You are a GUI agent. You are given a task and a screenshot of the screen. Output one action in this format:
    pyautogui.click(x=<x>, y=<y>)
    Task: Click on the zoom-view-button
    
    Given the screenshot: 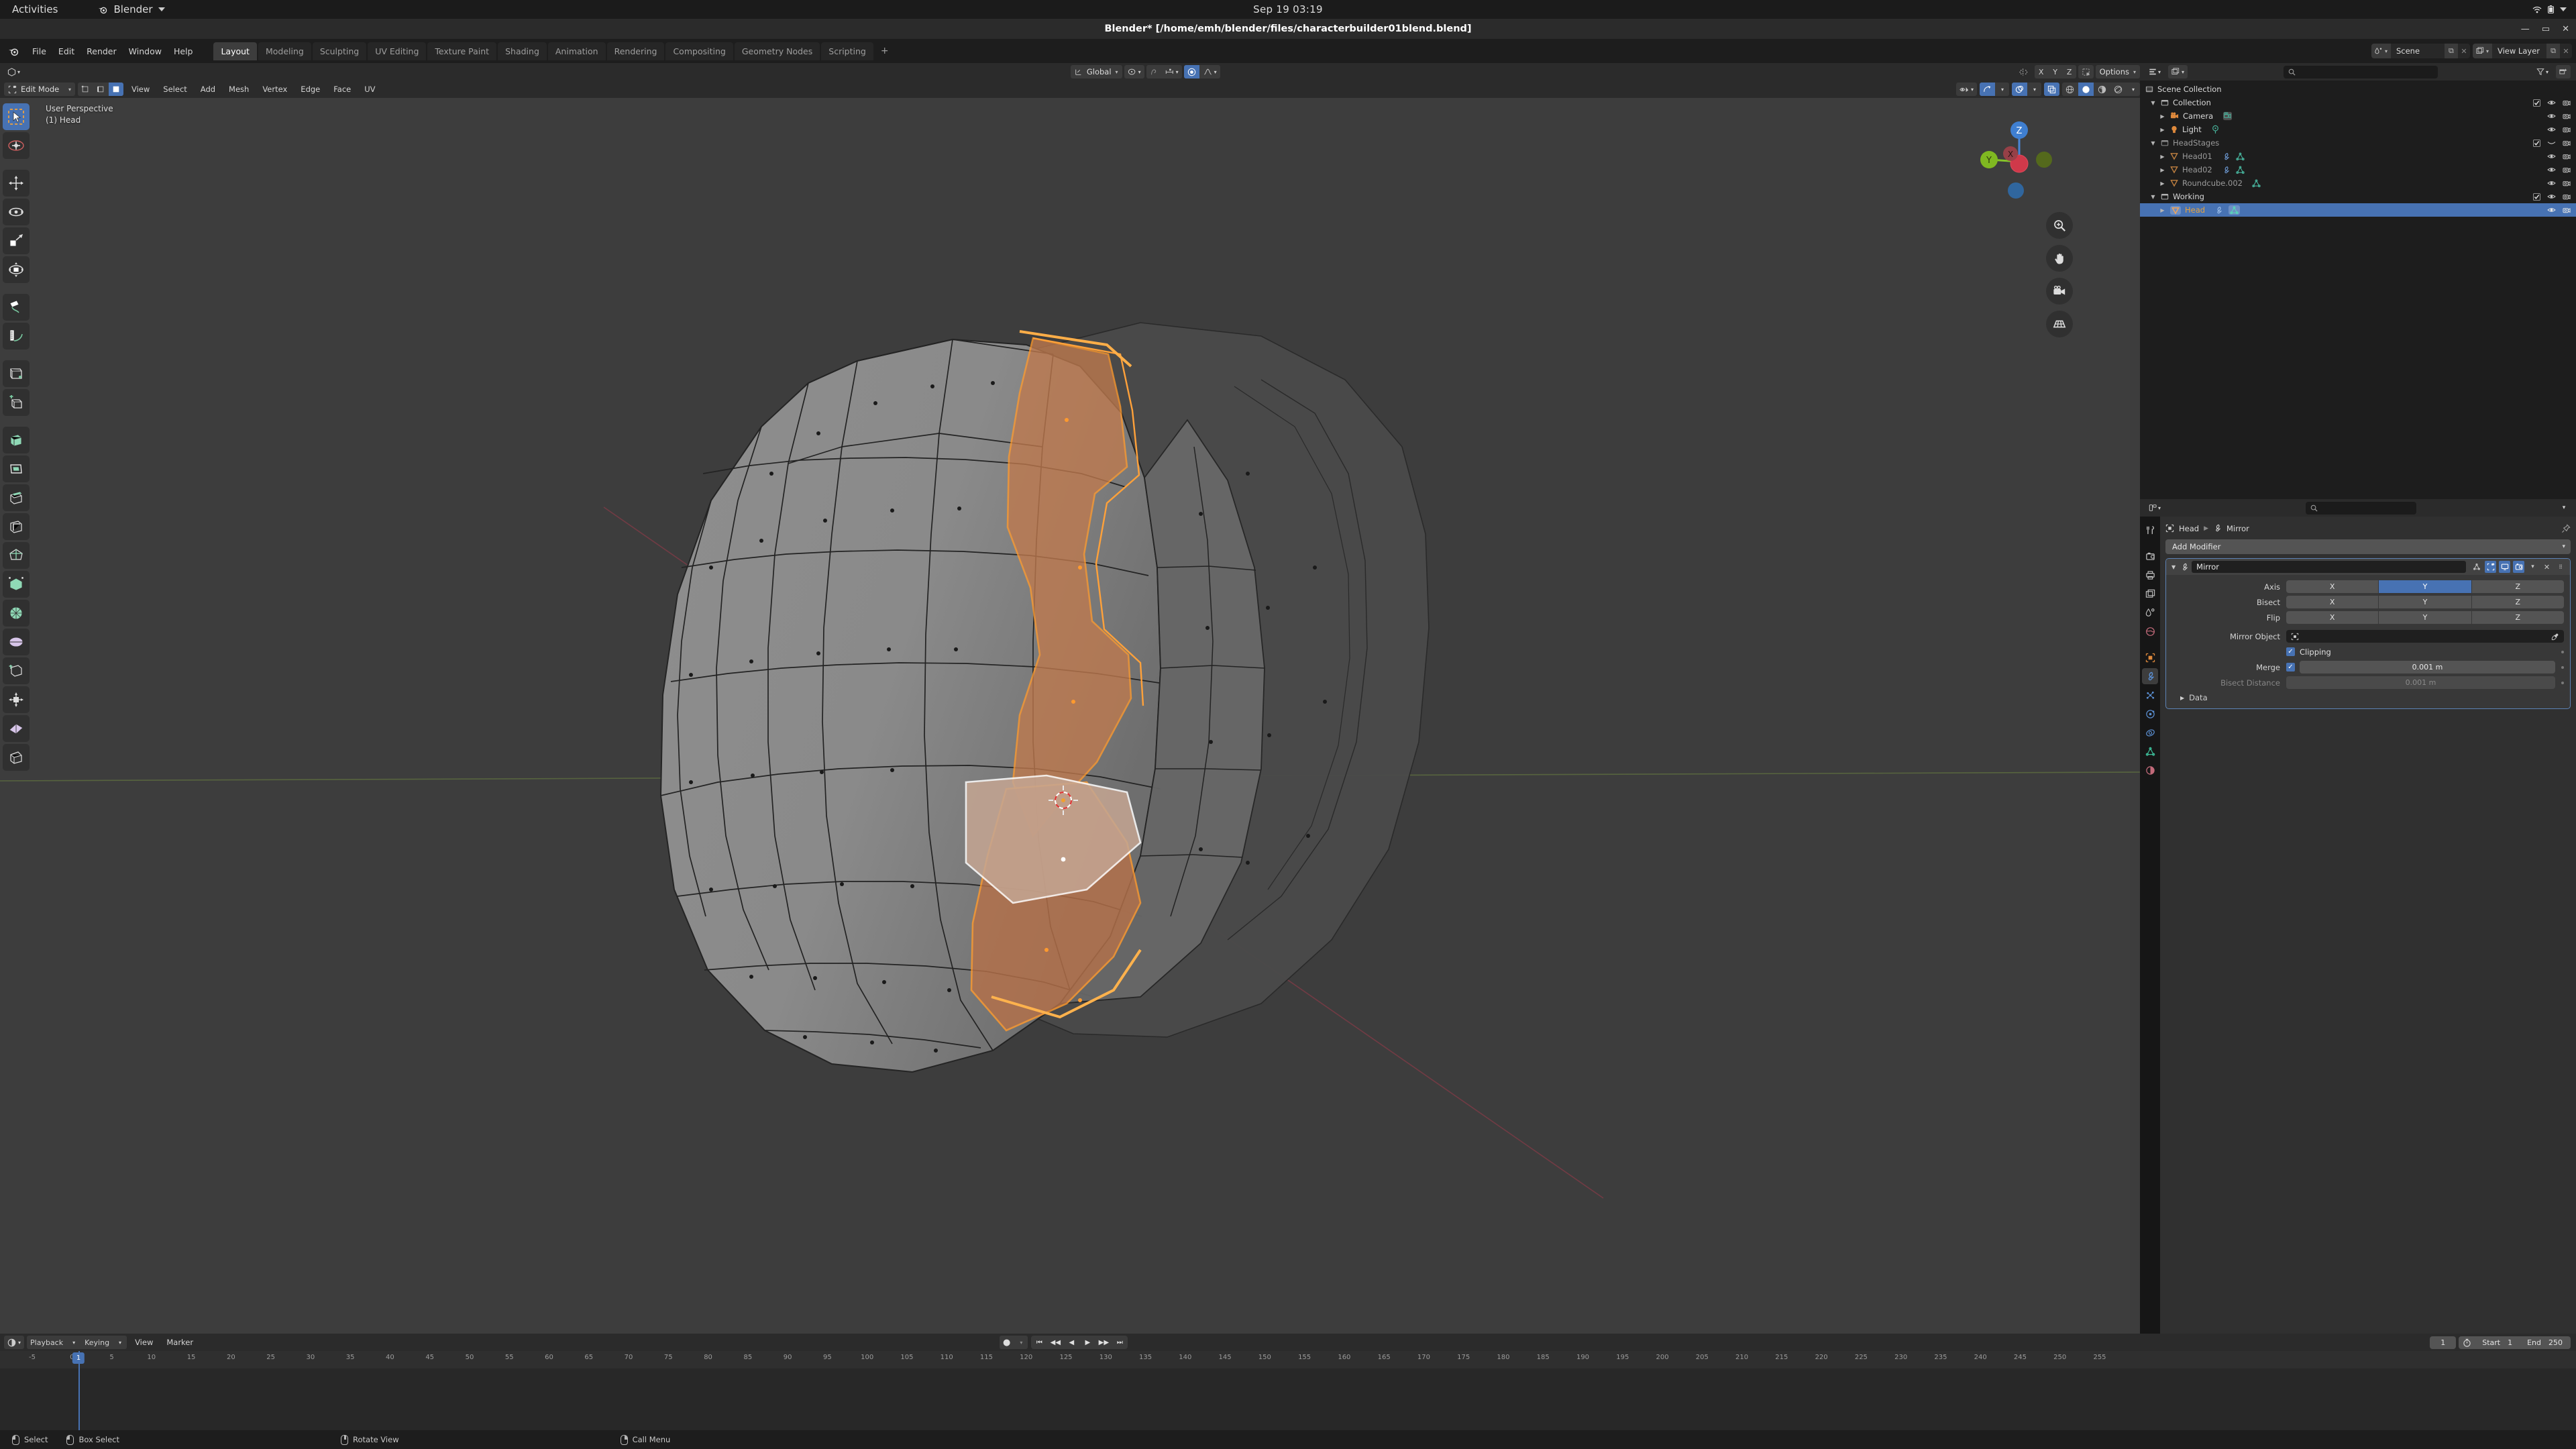 What is the action you would take?
    pyautogui.click(x=2059, y=225)
    